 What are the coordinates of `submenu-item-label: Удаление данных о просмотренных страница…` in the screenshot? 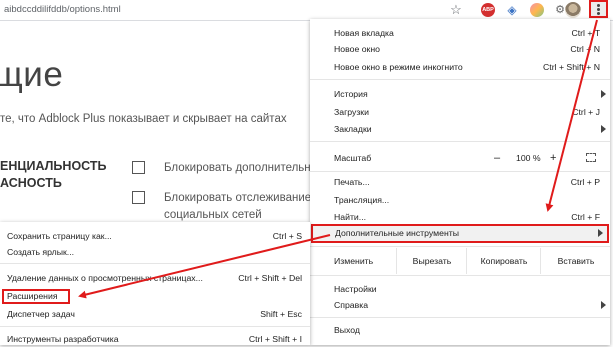 It's located at (105, 278).